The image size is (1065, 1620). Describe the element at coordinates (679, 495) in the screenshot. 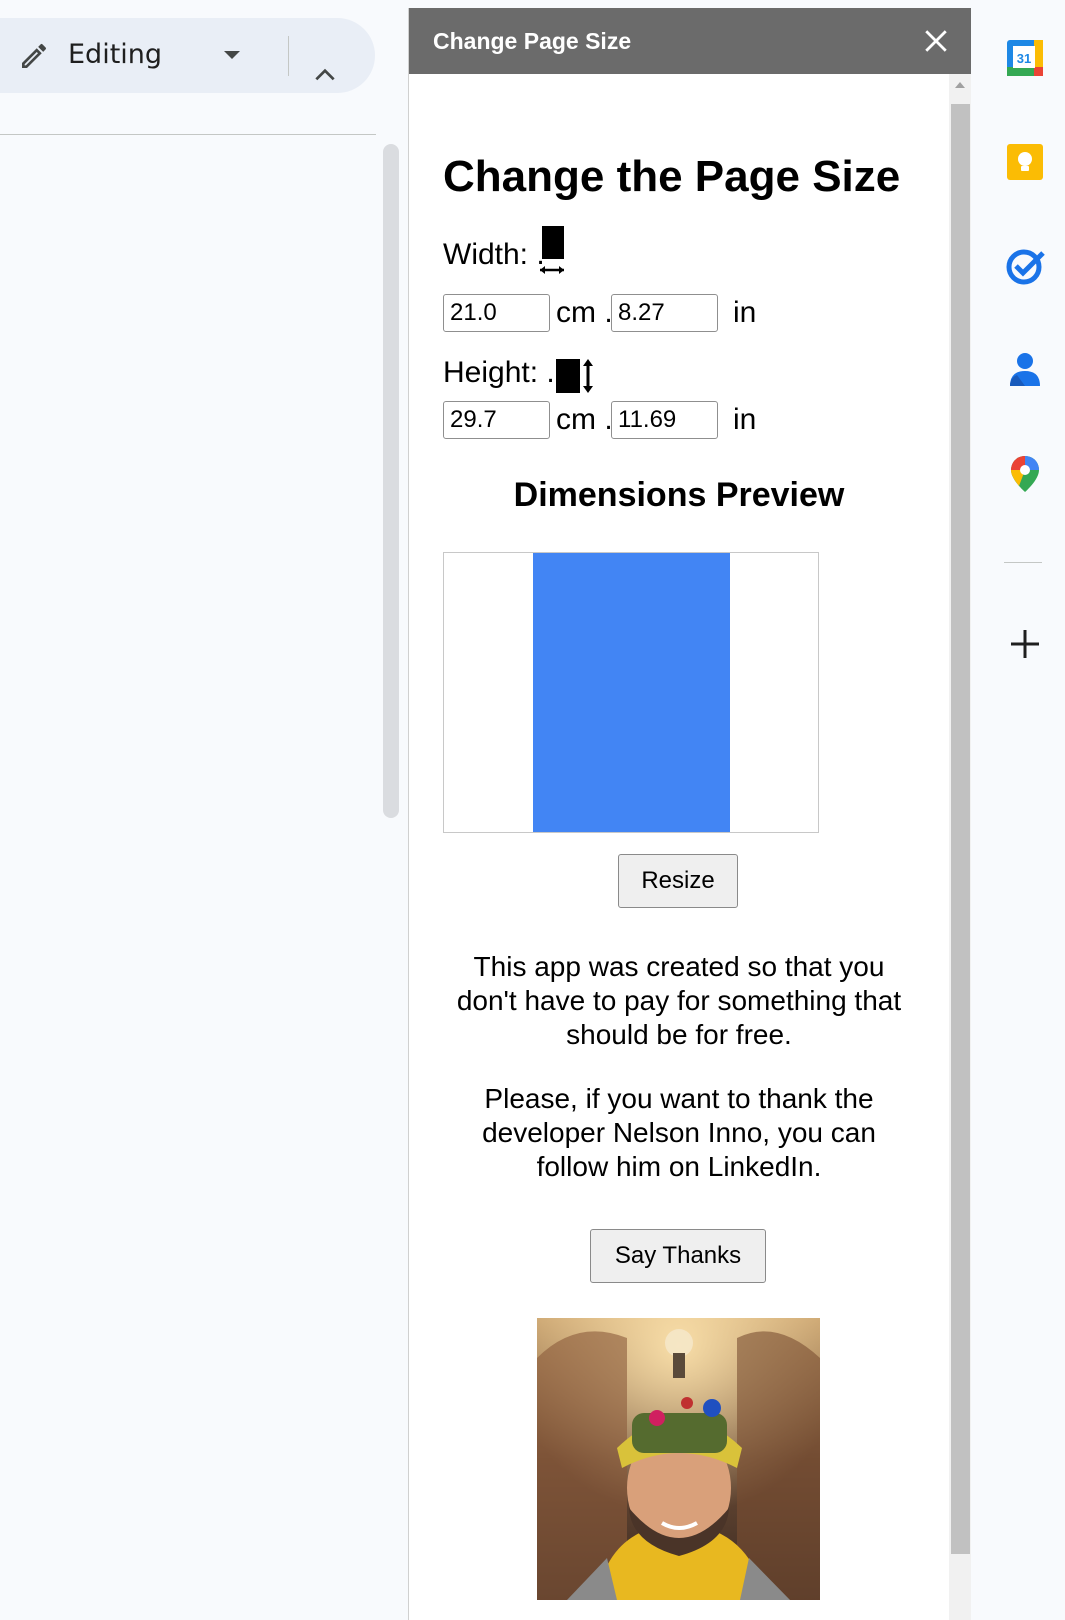

I see `preview-heading: Dimensions Preview` at that location.